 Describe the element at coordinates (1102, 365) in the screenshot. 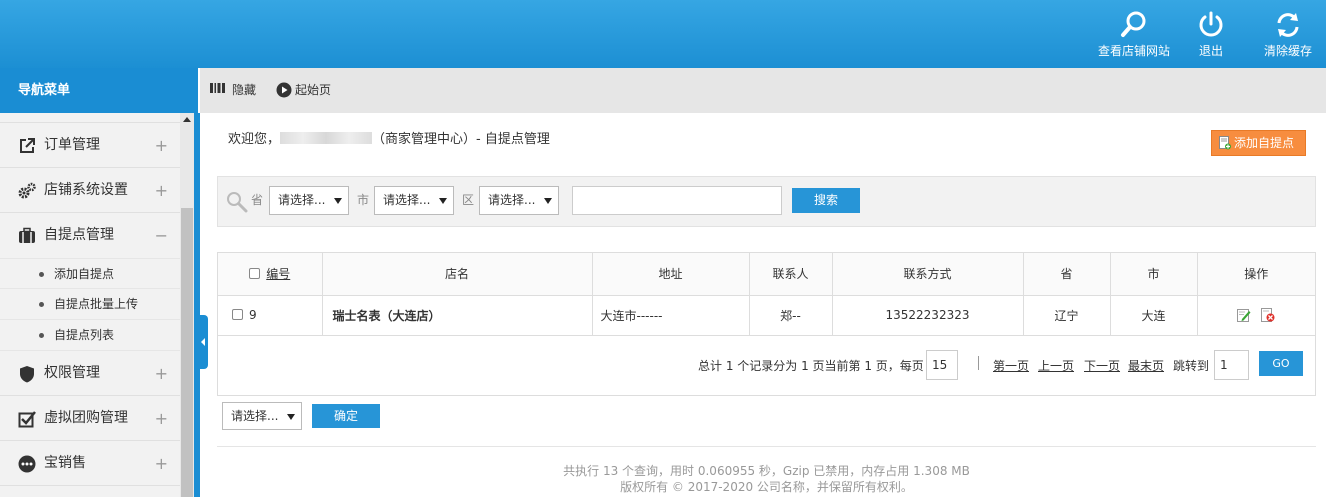

I see `next-page-link: 下一页` at that location.